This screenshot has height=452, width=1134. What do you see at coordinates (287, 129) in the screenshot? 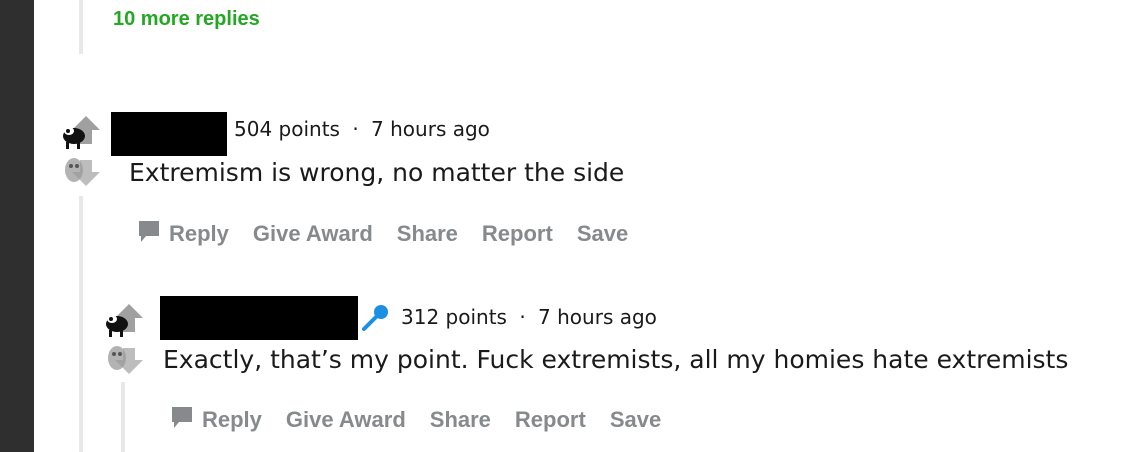
I see `points: 504 points` at bounding box center [287, 129].